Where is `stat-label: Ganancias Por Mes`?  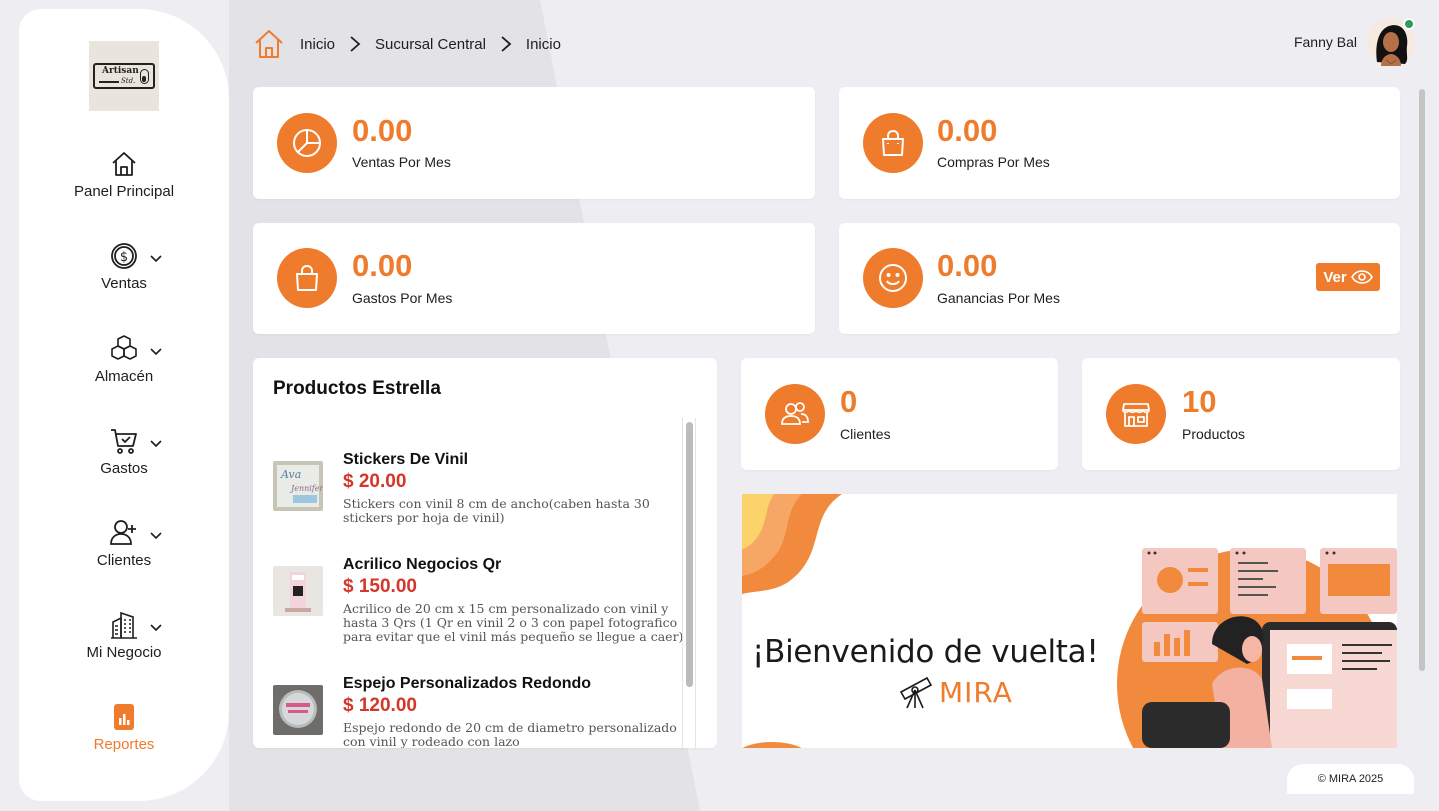 stat-label: Ganancias Por Mes is located at coordinates (998, 298).